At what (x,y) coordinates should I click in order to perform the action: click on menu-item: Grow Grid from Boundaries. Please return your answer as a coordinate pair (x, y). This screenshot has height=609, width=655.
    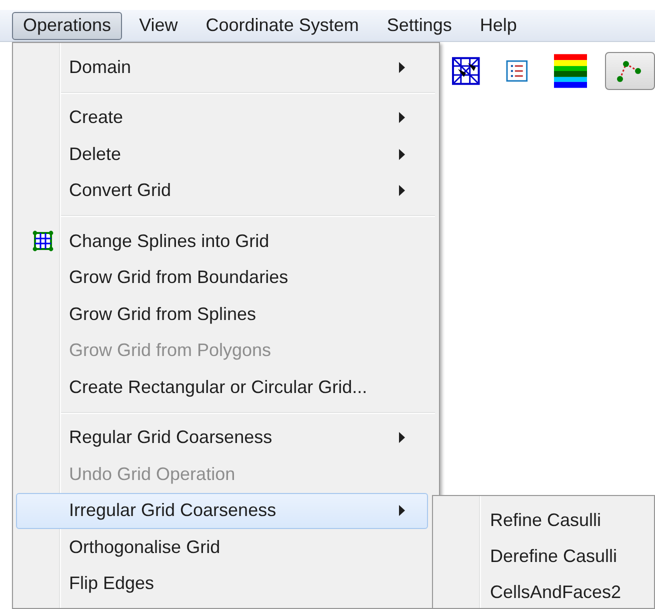
    Looking at the image, I should click on (222, 278).